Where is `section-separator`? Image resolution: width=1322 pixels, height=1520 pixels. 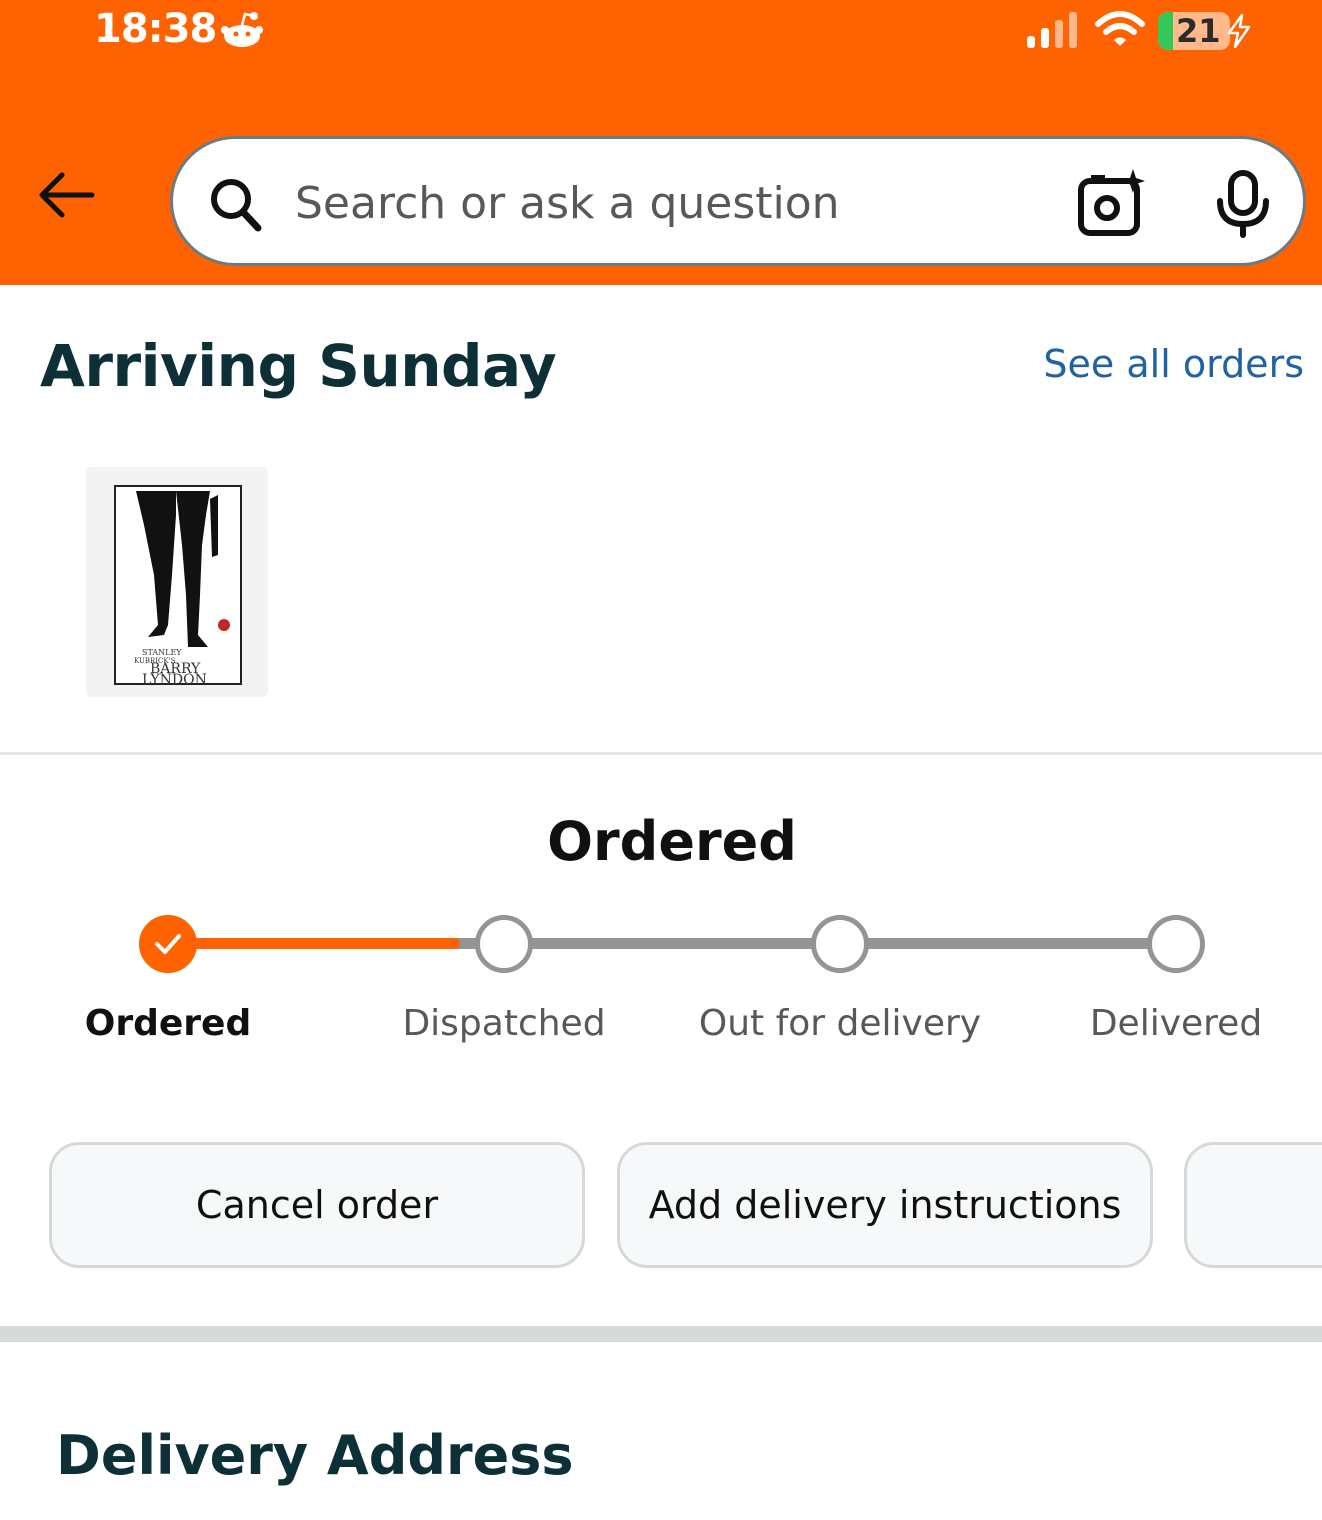
section-separator is located at coordinates (661, 1334).